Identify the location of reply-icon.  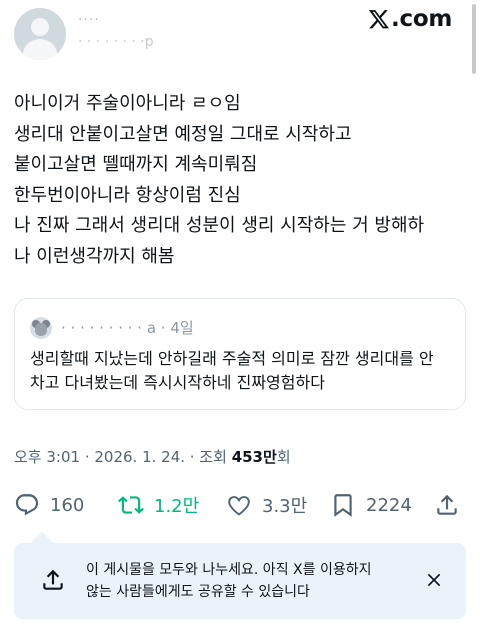
(27, 505).